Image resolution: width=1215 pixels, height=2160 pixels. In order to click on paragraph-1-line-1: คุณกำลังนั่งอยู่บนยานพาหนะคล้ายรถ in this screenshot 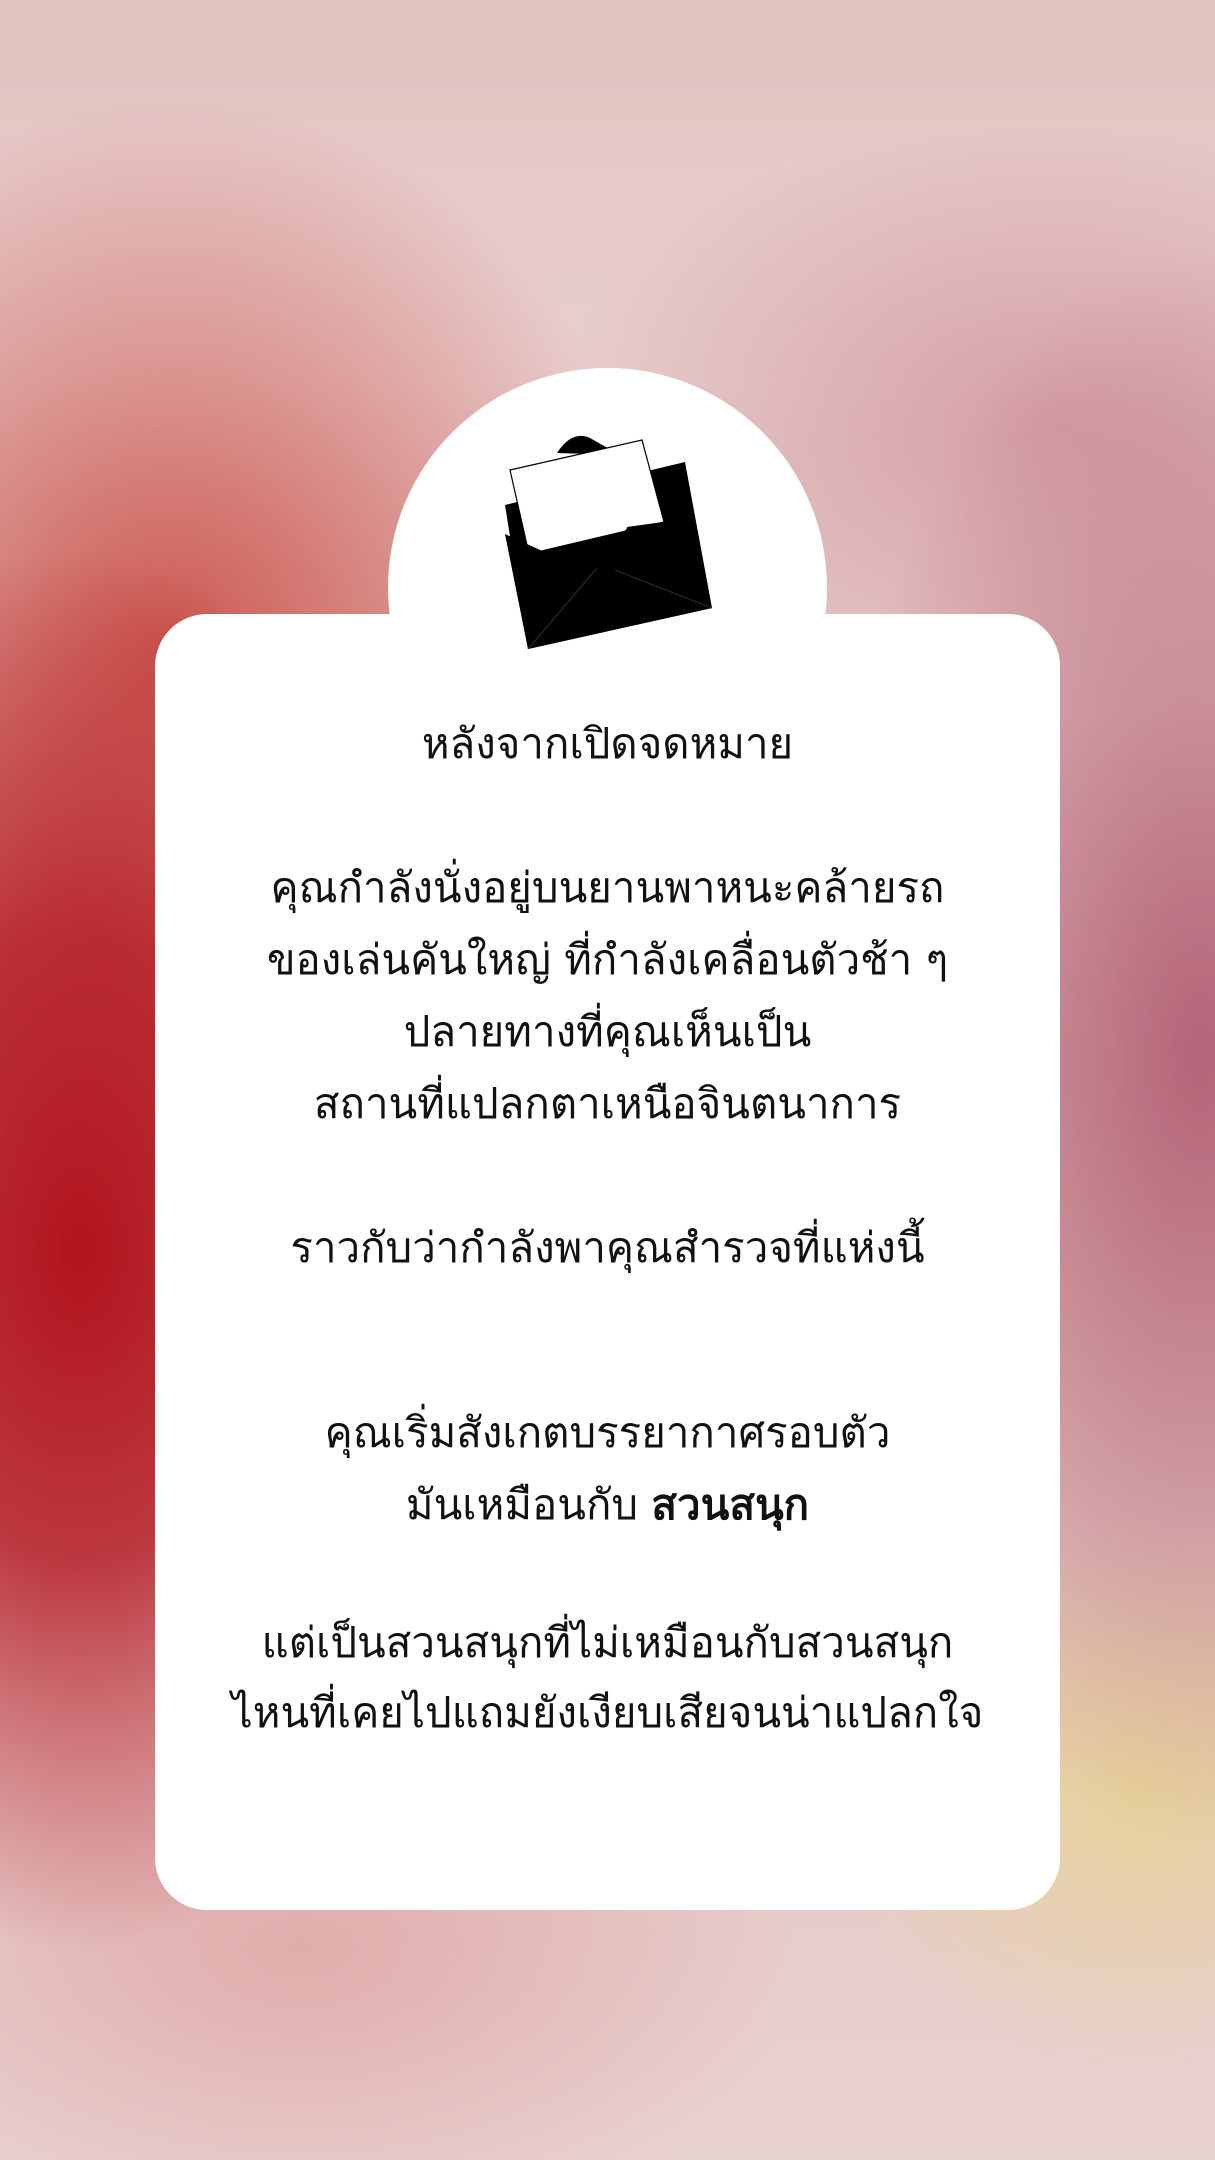, I will do `click(607, 887)`.